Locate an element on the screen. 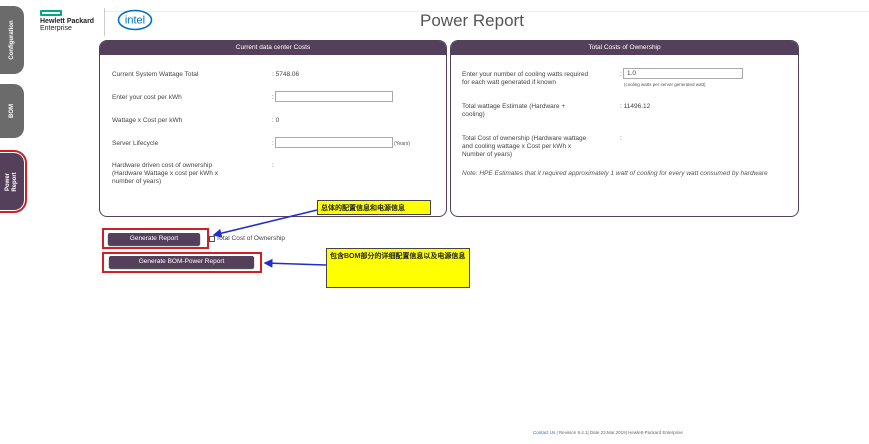  annotation-arrows is located at coordinates (269, 238).